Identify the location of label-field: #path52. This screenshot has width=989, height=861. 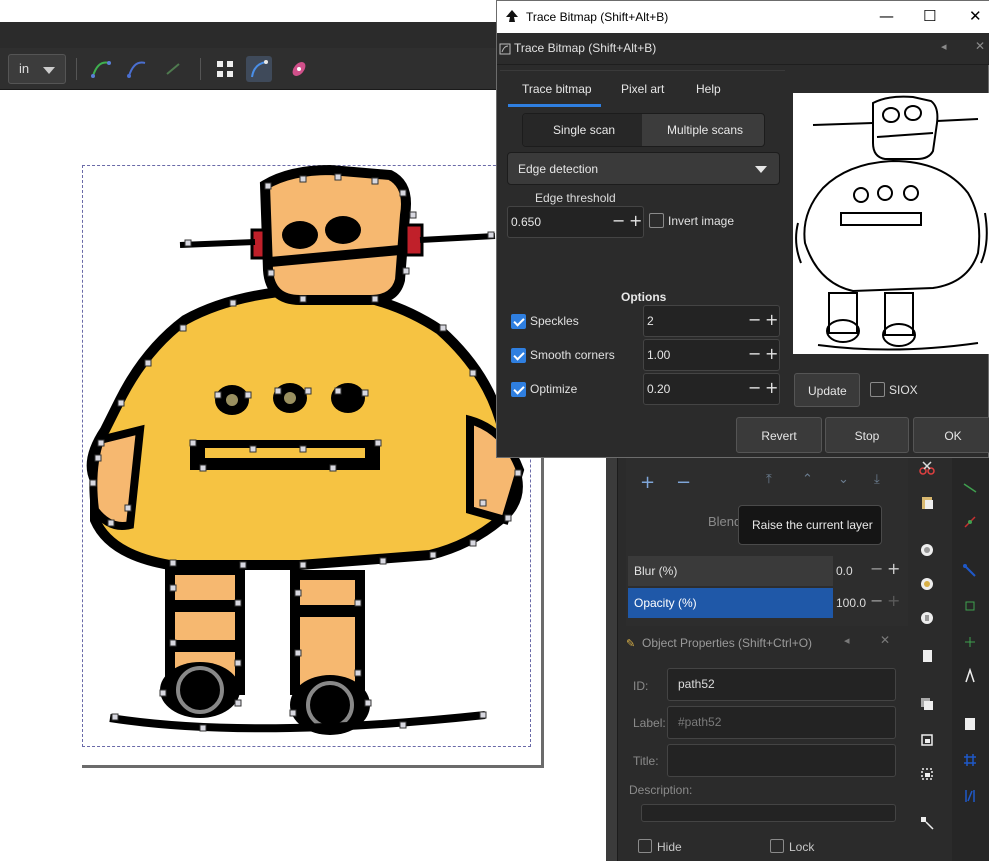
(781, 722).